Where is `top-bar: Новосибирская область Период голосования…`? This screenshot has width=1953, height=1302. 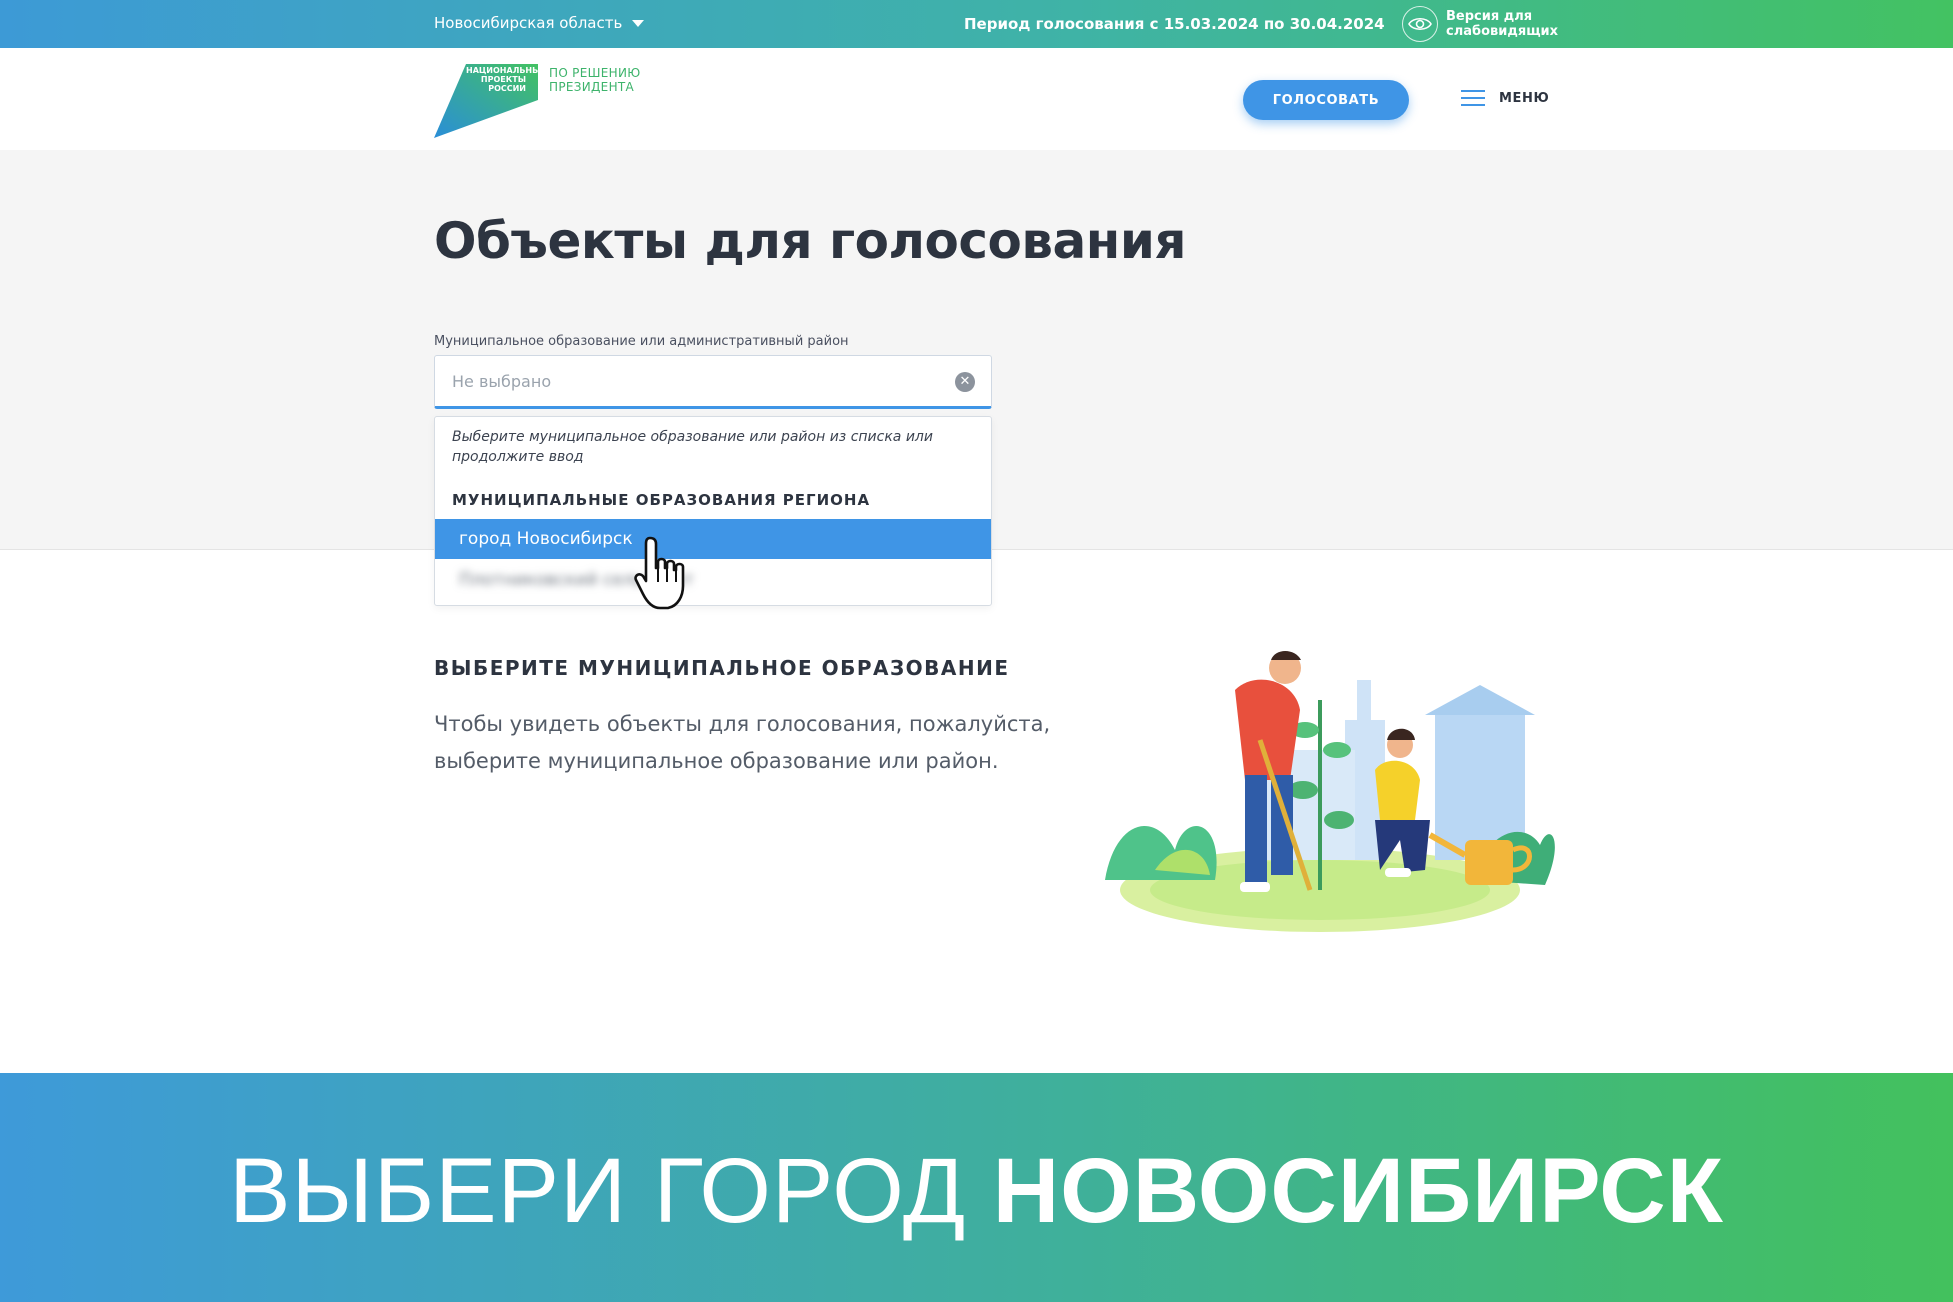
top-bar: Новосибирская область Период голосования… is located at coordinates (976, 24).